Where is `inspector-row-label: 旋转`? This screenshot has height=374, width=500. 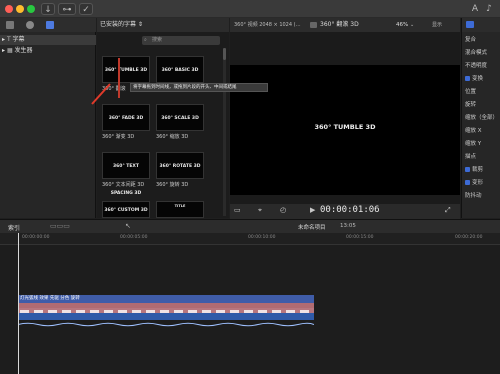 inspector-row-label: 旋转 is located at coordinates (471, 105).